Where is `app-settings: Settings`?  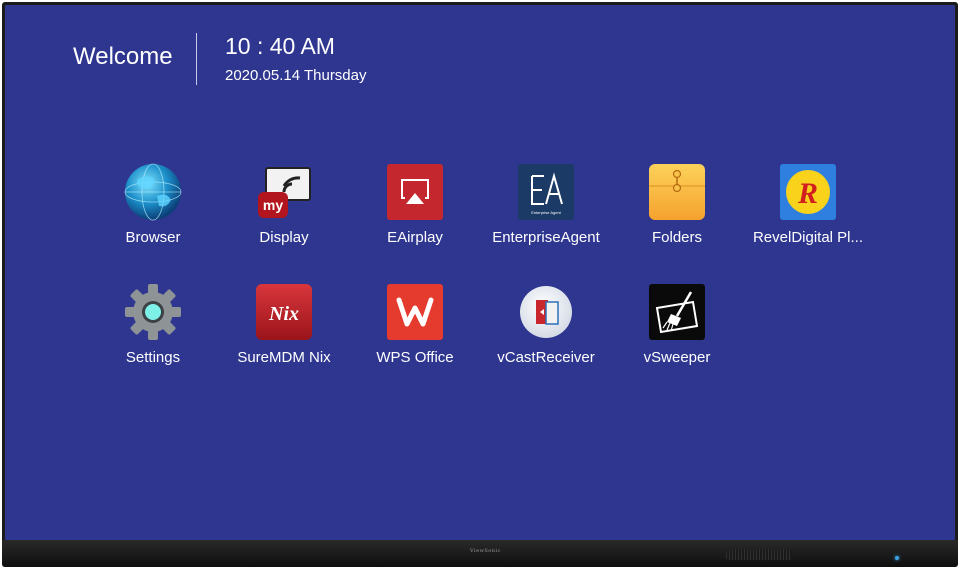
app-settings: Settings is located at coordinates (153, 332).